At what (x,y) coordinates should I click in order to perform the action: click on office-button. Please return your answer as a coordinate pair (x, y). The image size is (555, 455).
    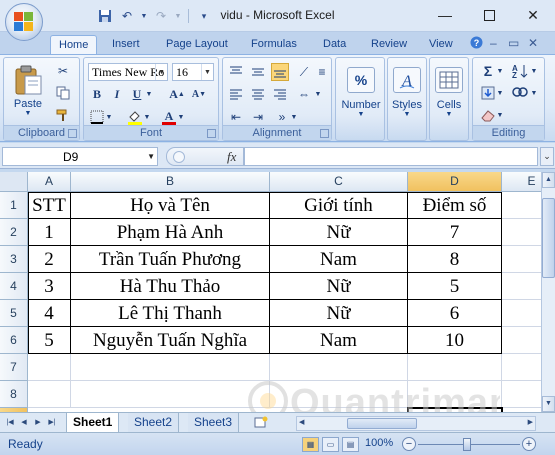
    Looking at the image, I should click on (24, 22).